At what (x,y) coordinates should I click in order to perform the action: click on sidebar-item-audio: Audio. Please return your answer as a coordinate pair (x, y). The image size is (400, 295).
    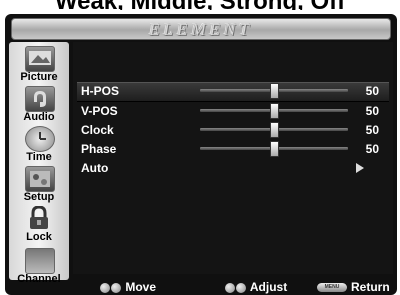
    Looking at the image, I should click on (39, 104).